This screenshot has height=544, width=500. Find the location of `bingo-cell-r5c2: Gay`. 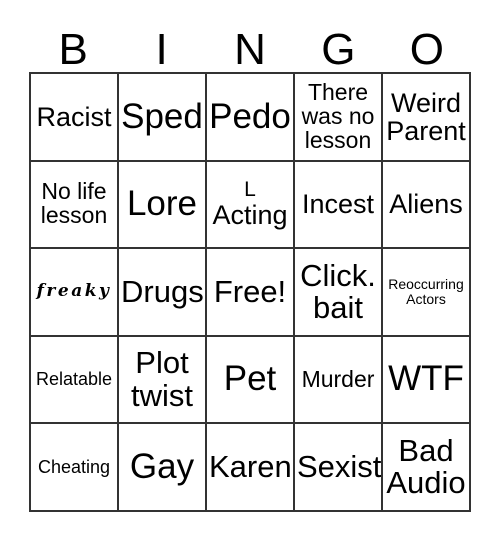

bingo-cell-r5c2: Gay is located at coordinates (163, 468).